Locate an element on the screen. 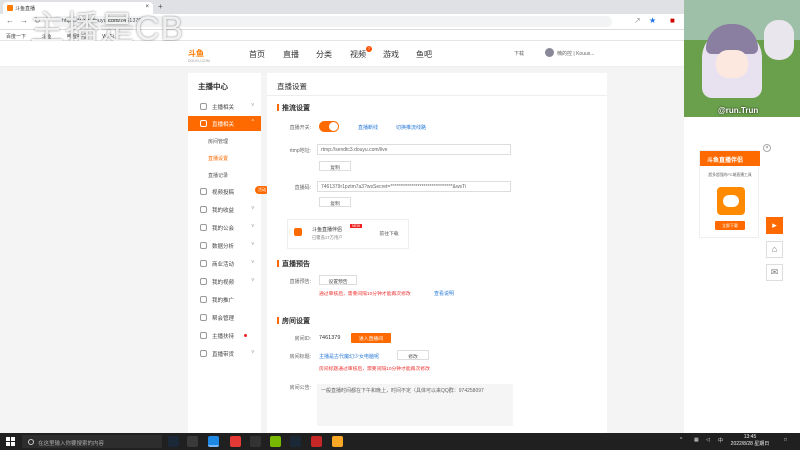 The width and height of the screenshot is (800, 450). room-title-value: 主播是古代魔幻少女电脑呢 is located at coordinates (349, 357).